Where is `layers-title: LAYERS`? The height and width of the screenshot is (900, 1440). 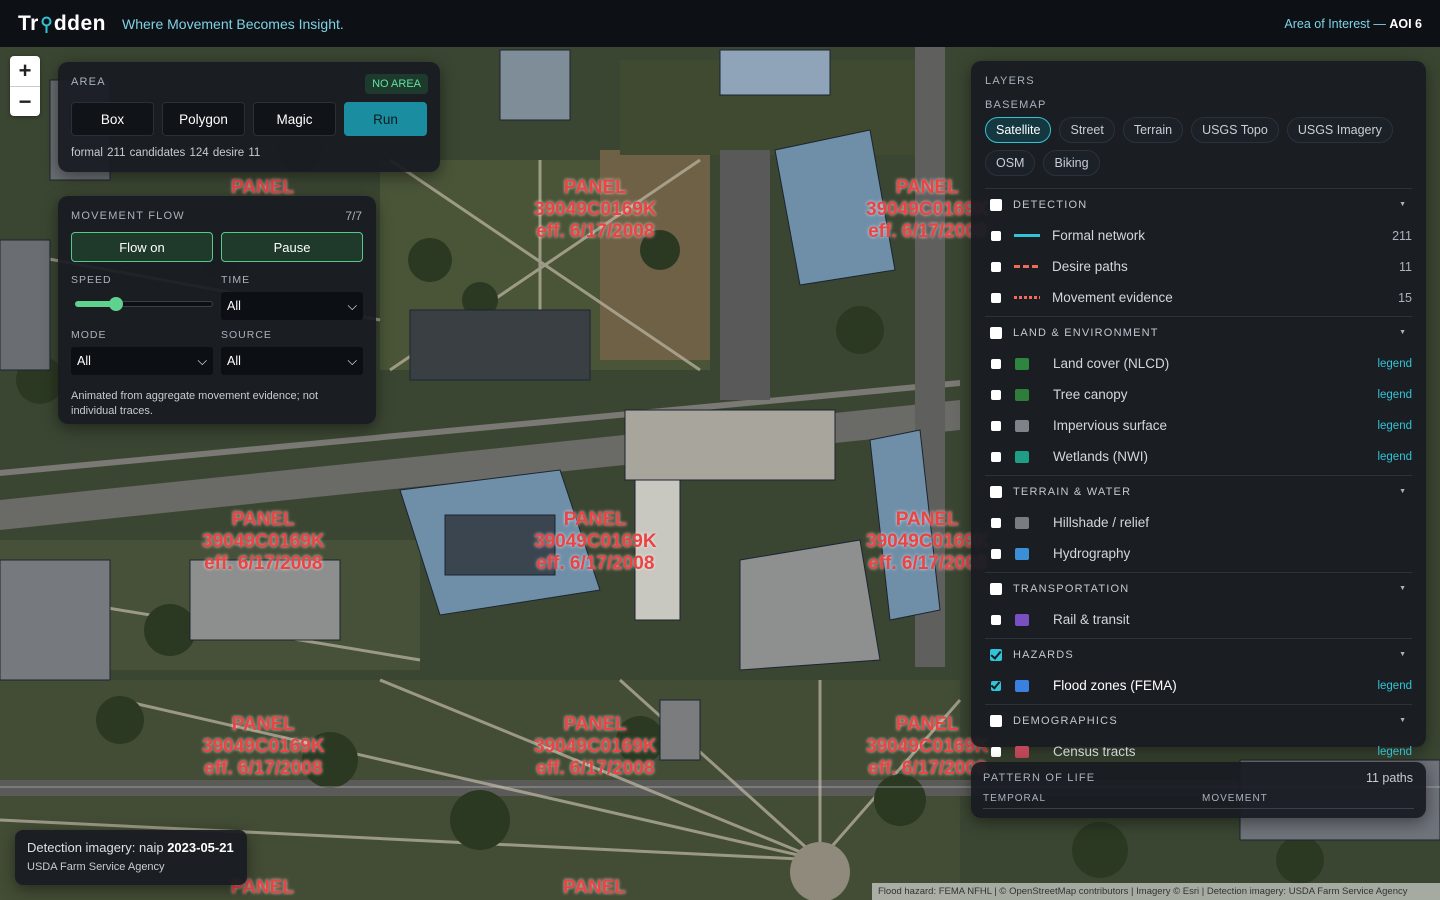
layers-title: LAYERS is located at coordinates (1010, 81).